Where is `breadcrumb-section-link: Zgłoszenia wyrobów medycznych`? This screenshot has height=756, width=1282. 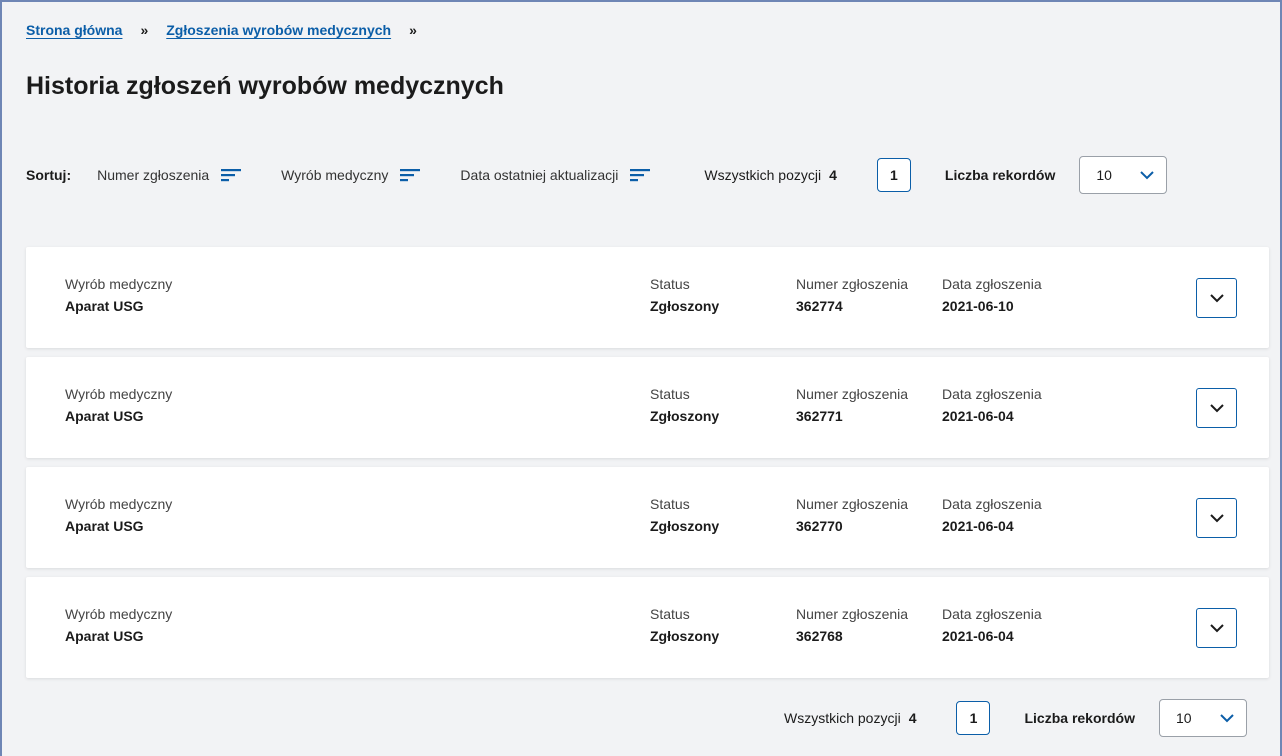 breadcrumb-section-link: Zgłoszenia wyrobów medycznych is located at coordinates (278, 30).